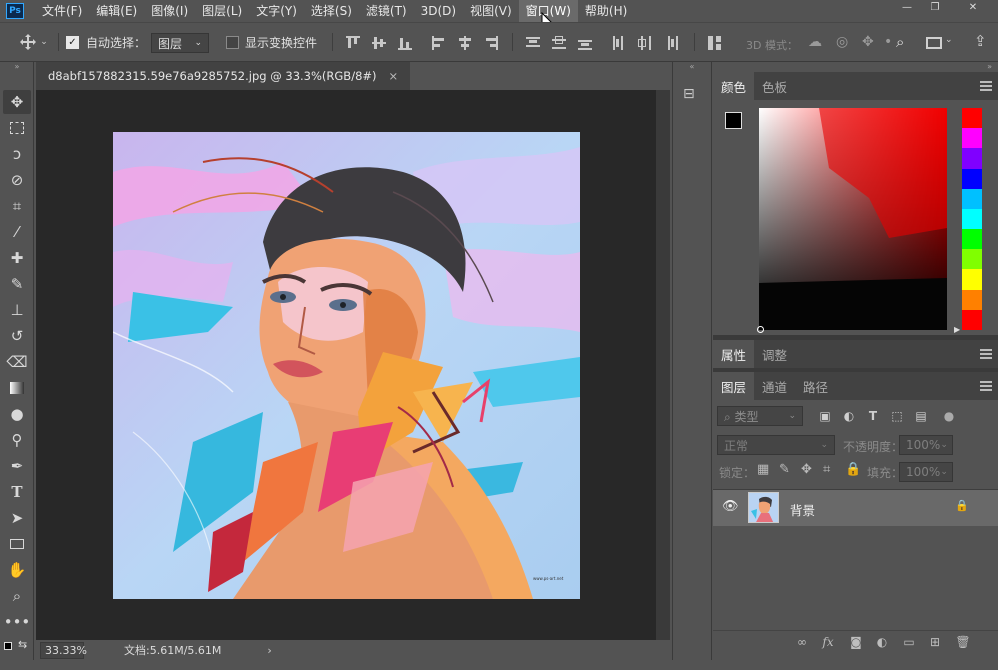  I want to click on auto-align-layers-icon, so click(715, 43).